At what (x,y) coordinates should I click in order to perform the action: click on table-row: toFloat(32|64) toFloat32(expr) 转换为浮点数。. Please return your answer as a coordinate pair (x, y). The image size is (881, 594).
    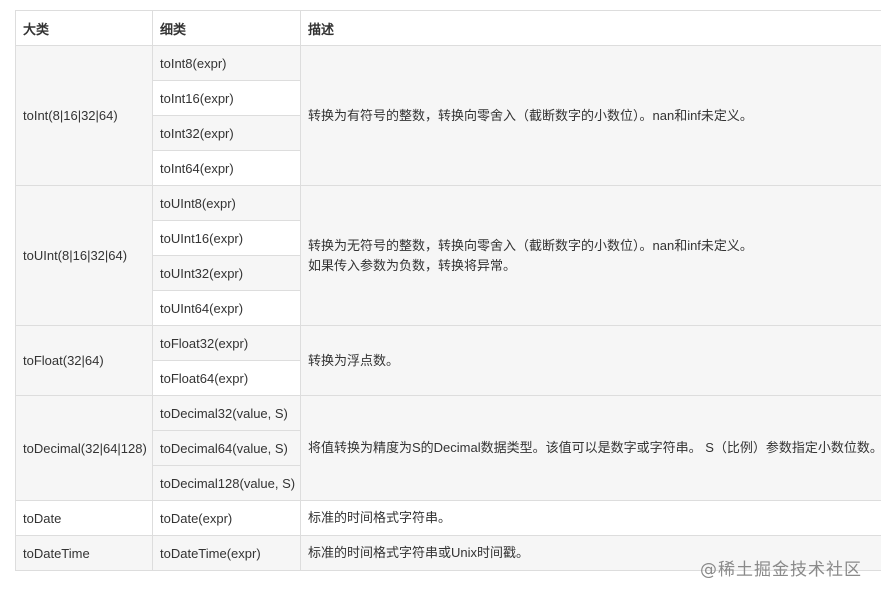
    Looking at the image, I should click on (448, 360).